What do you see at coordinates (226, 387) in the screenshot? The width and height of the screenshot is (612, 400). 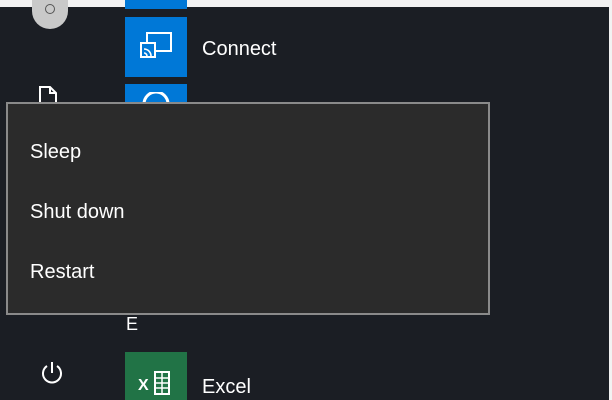 I see `app-label-excel: Excel` at bounding box center [226, 387].